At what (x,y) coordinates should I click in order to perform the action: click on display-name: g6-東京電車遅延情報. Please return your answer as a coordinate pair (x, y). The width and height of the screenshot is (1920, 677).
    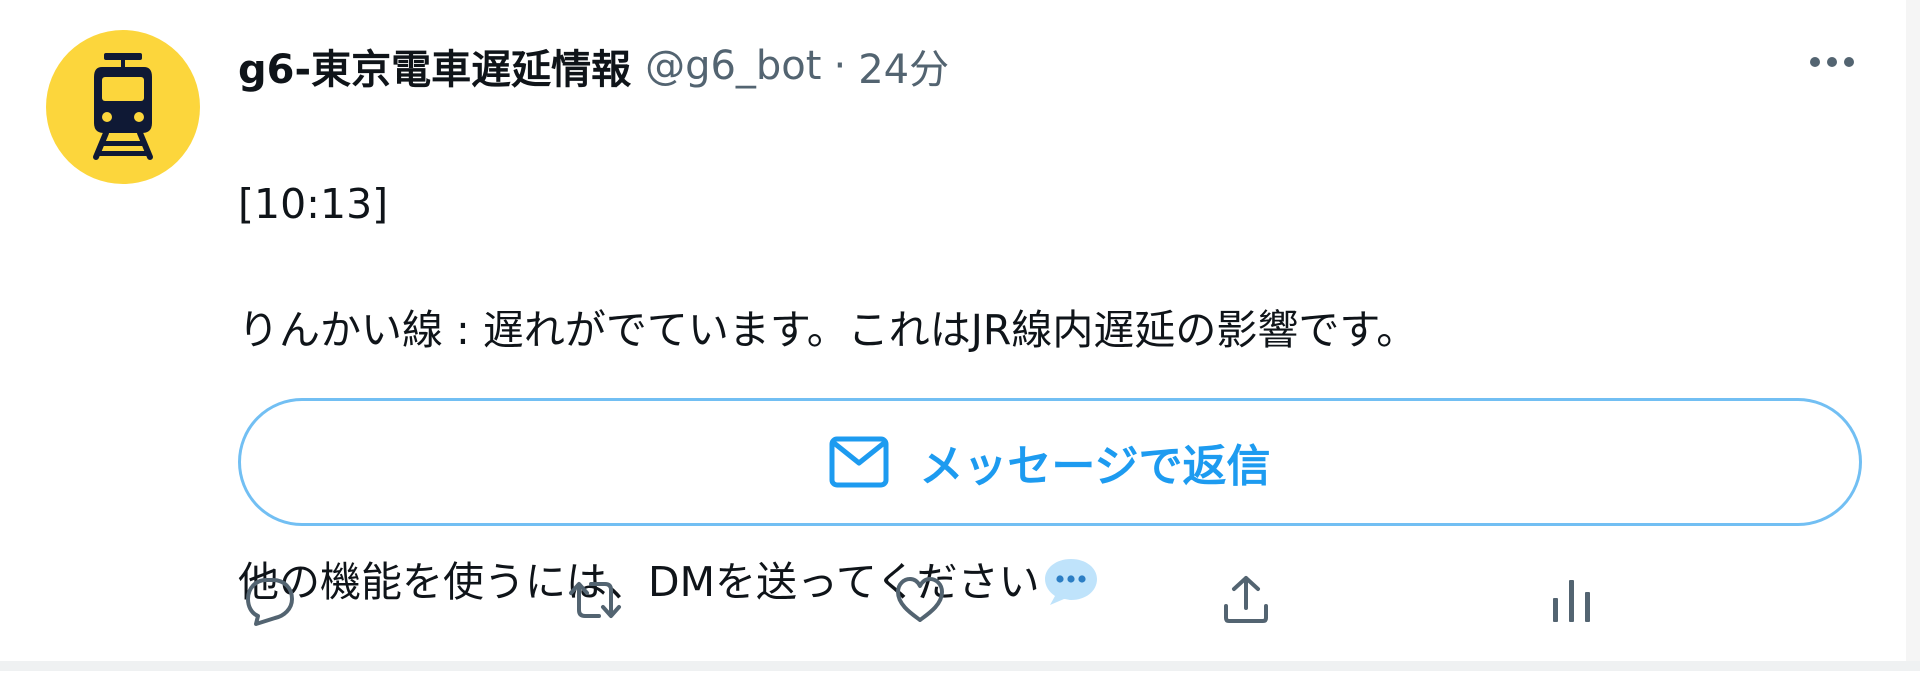
    Looking at the image, I should click on (434, 66).